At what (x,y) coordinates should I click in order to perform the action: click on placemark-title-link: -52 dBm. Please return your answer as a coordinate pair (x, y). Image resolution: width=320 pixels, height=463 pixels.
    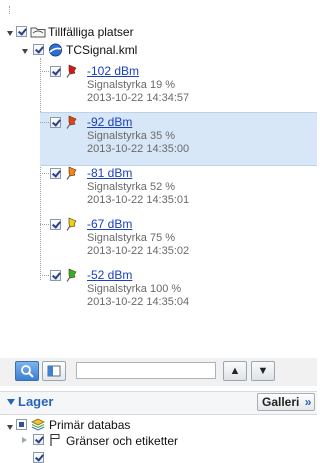
    Looking at the image, I should click on (109, 275).